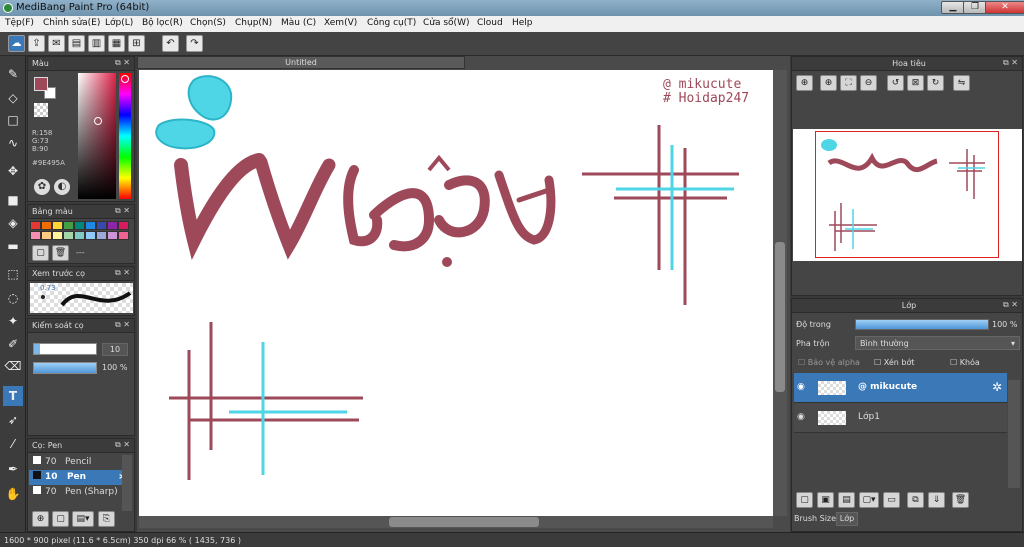  What do you see at coordinates (13, 321) in the screenshot?
I see `magic-wand-icon: ✦` at bounding box center [13, 321].